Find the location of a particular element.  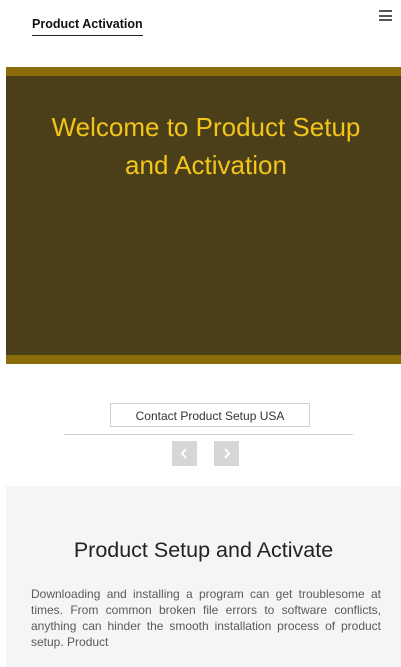

carousel-prev-button is located at coordinates (184, 453).